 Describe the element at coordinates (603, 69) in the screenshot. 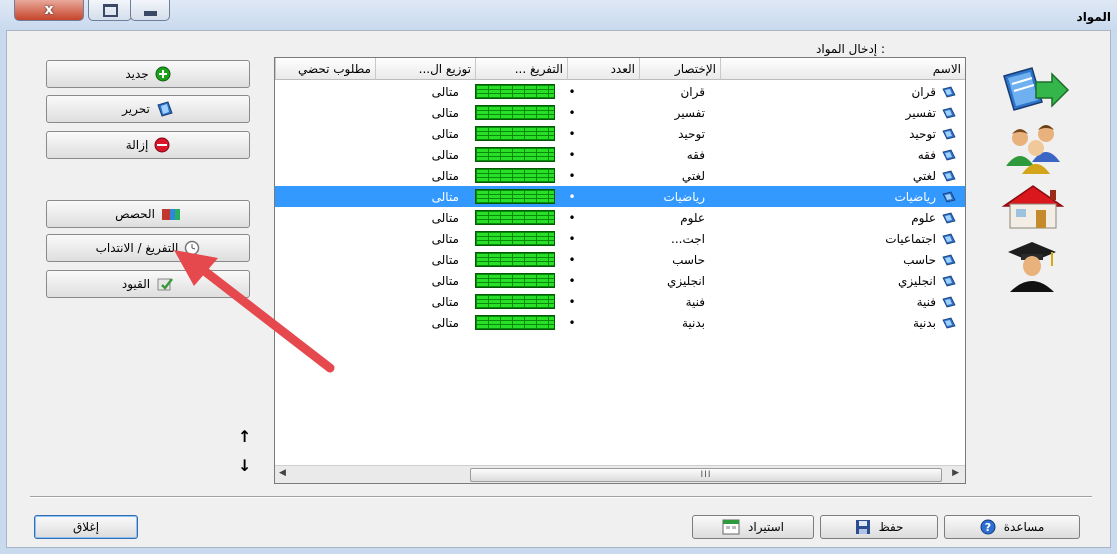

I see `column-header-count: العدد` at that location.